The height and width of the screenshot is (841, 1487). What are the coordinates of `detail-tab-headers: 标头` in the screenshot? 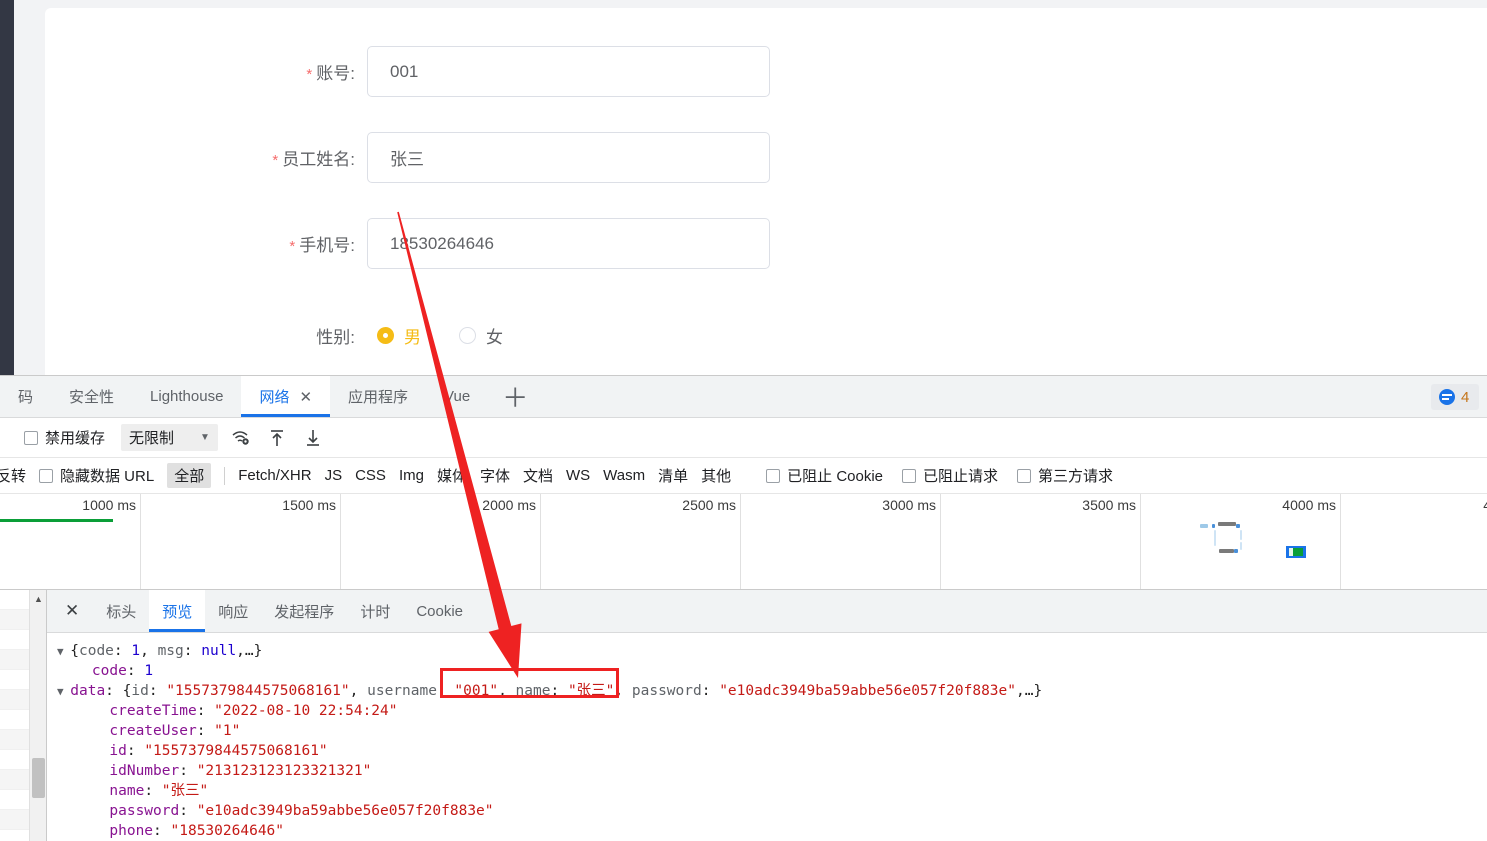 It's located at (121, 611).